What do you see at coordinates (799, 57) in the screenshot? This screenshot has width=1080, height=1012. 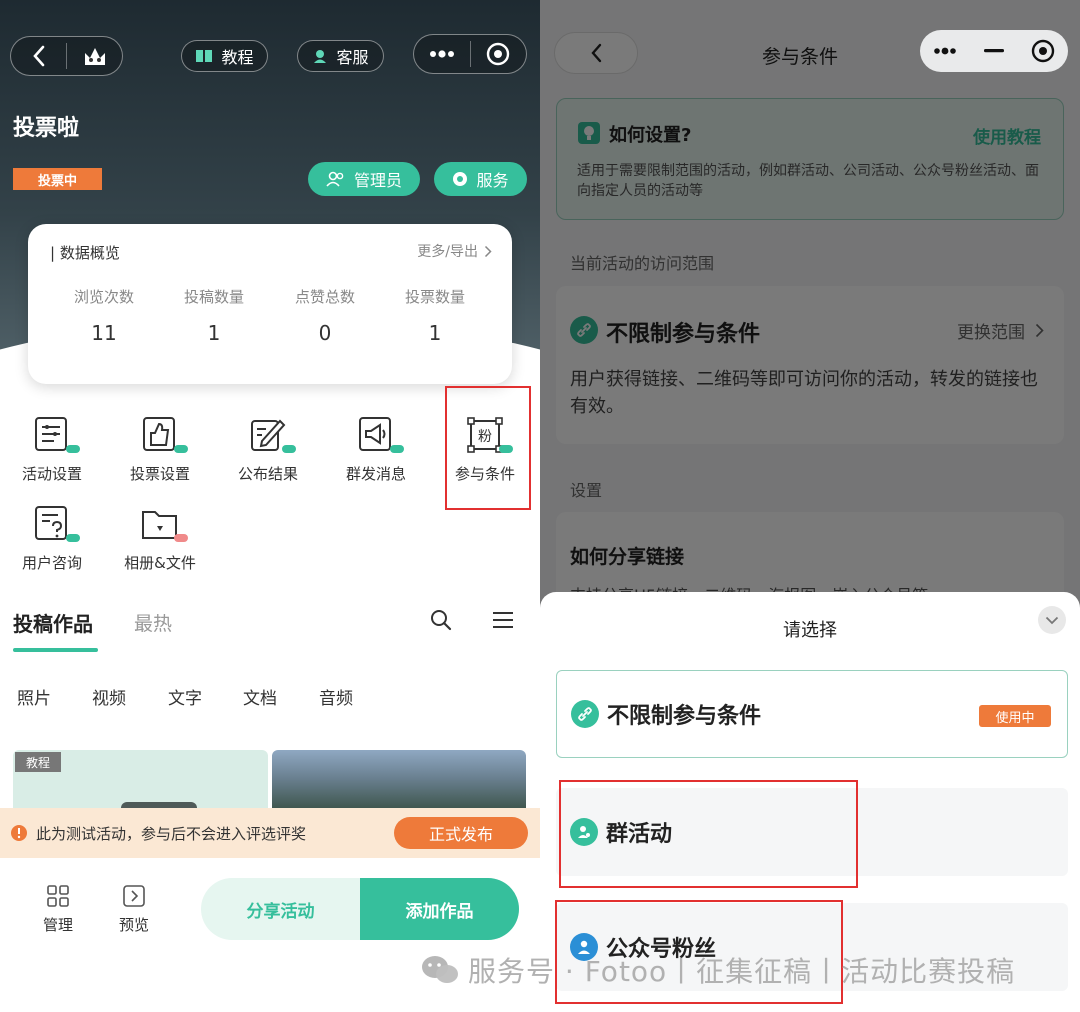 I see `page-title: 参与条件` at bounding box center [799, 57].